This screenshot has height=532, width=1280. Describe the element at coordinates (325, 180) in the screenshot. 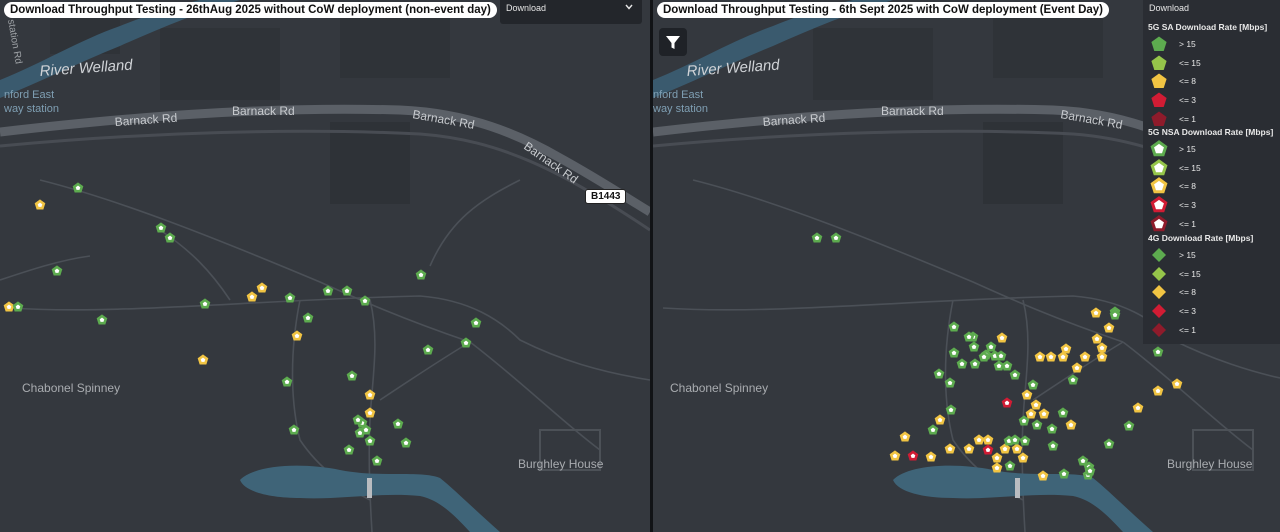

I see `railway-line` at that location.